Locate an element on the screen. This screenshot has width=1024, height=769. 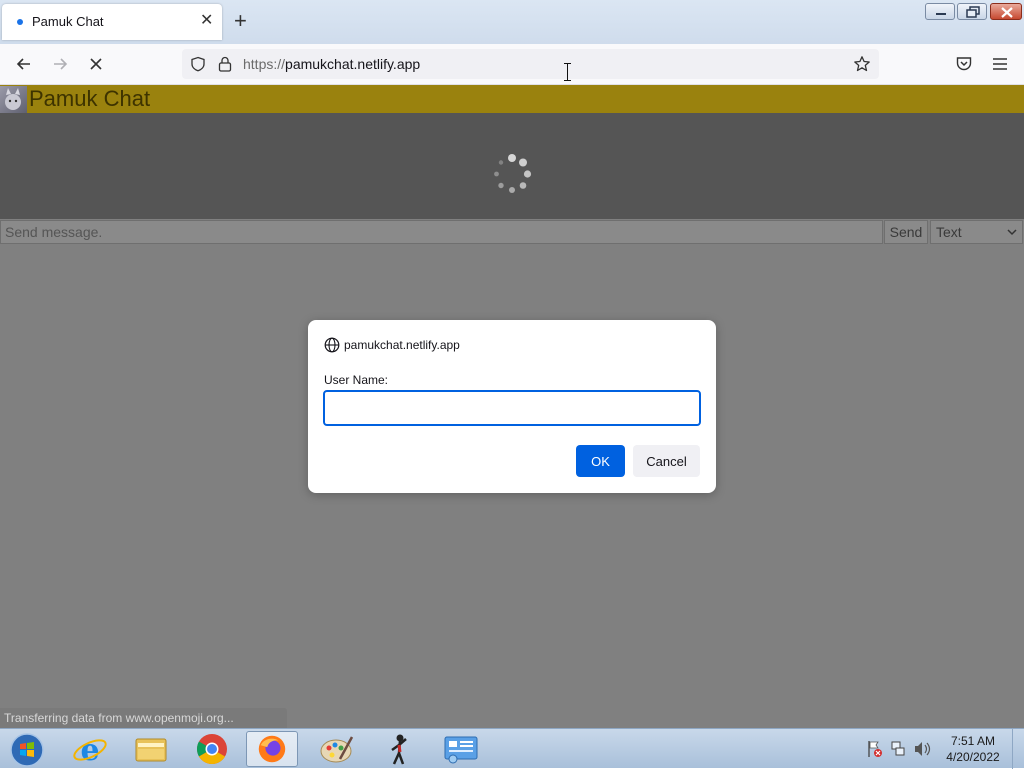
tracking-protection-shield-icon is located at coordinates (198, 64).